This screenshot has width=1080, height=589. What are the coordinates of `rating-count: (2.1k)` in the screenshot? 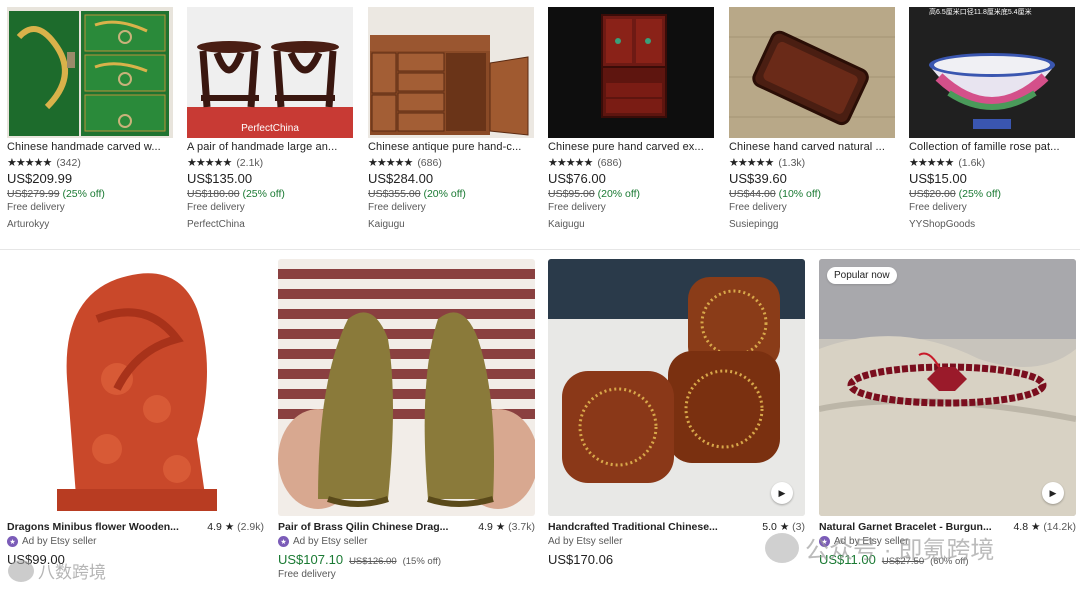 It's located at (250, 162).